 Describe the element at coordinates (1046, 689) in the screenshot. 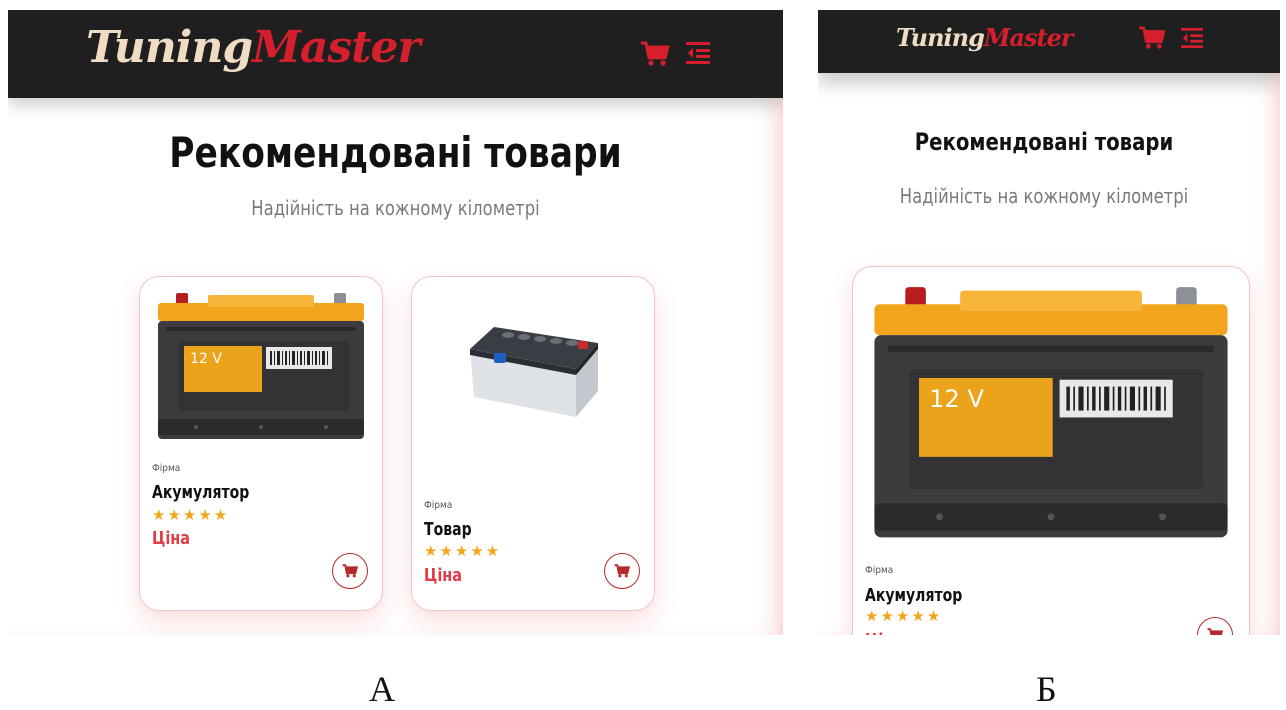

I see `caption-b: Б` at that location.